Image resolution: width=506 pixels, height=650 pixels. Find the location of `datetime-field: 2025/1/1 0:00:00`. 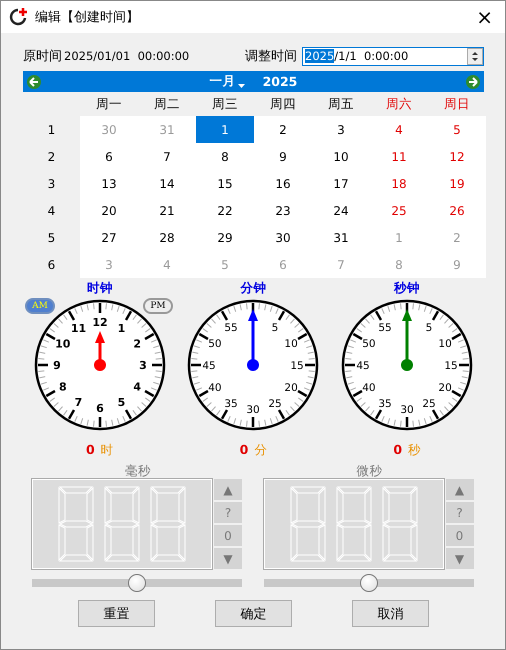

datetime-field: 2025/1/1 0:00:00 is located at coordinates (393, 56).